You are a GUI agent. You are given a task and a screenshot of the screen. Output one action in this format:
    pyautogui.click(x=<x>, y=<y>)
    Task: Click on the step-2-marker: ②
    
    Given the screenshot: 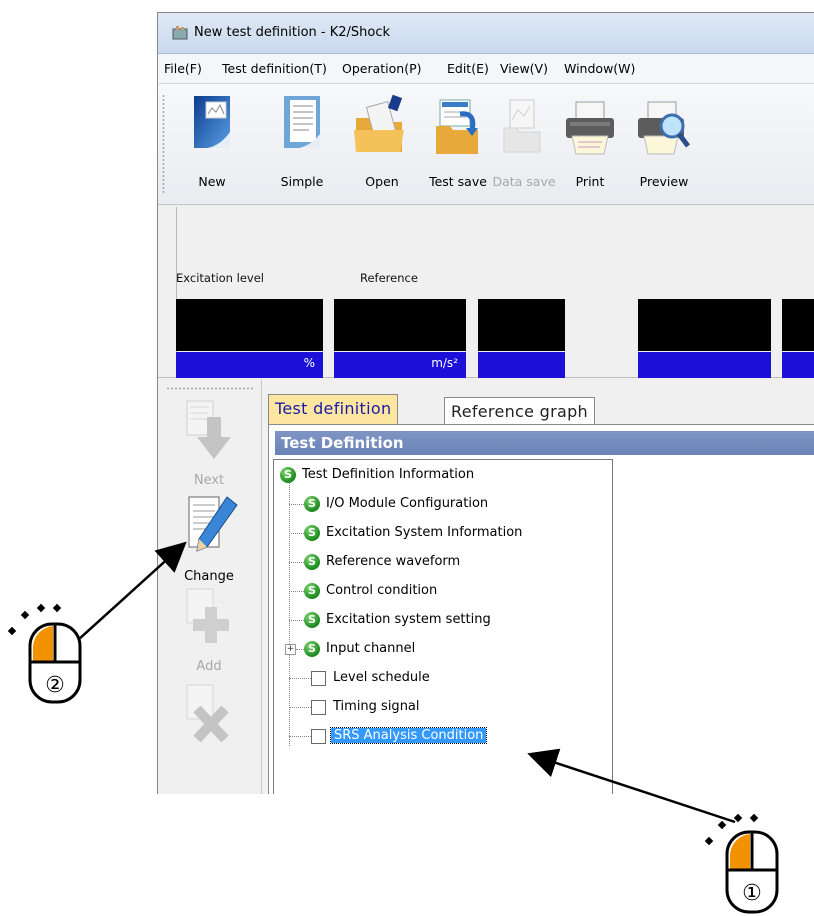 What is the action you would take?
    pyautogui.click(x=55, y=685)
    